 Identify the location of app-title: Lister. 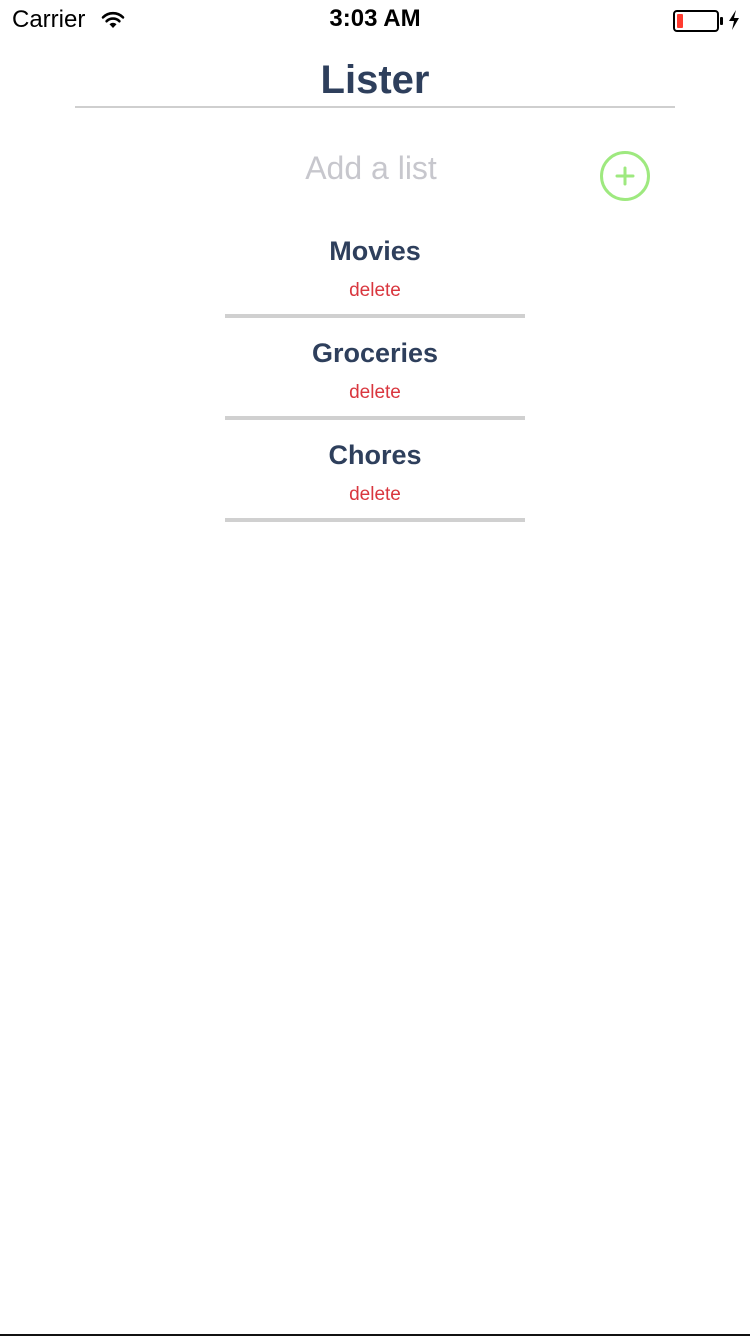
(375, 80).